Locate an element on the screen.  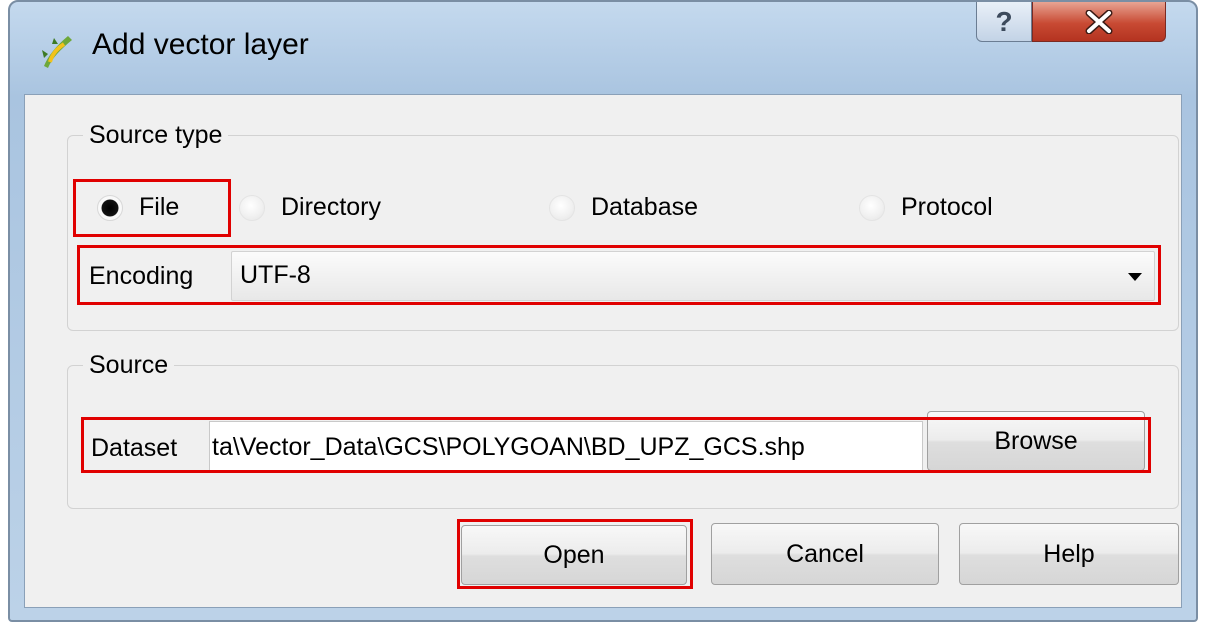
file-highlight-box is located at coordinates (152, 208).